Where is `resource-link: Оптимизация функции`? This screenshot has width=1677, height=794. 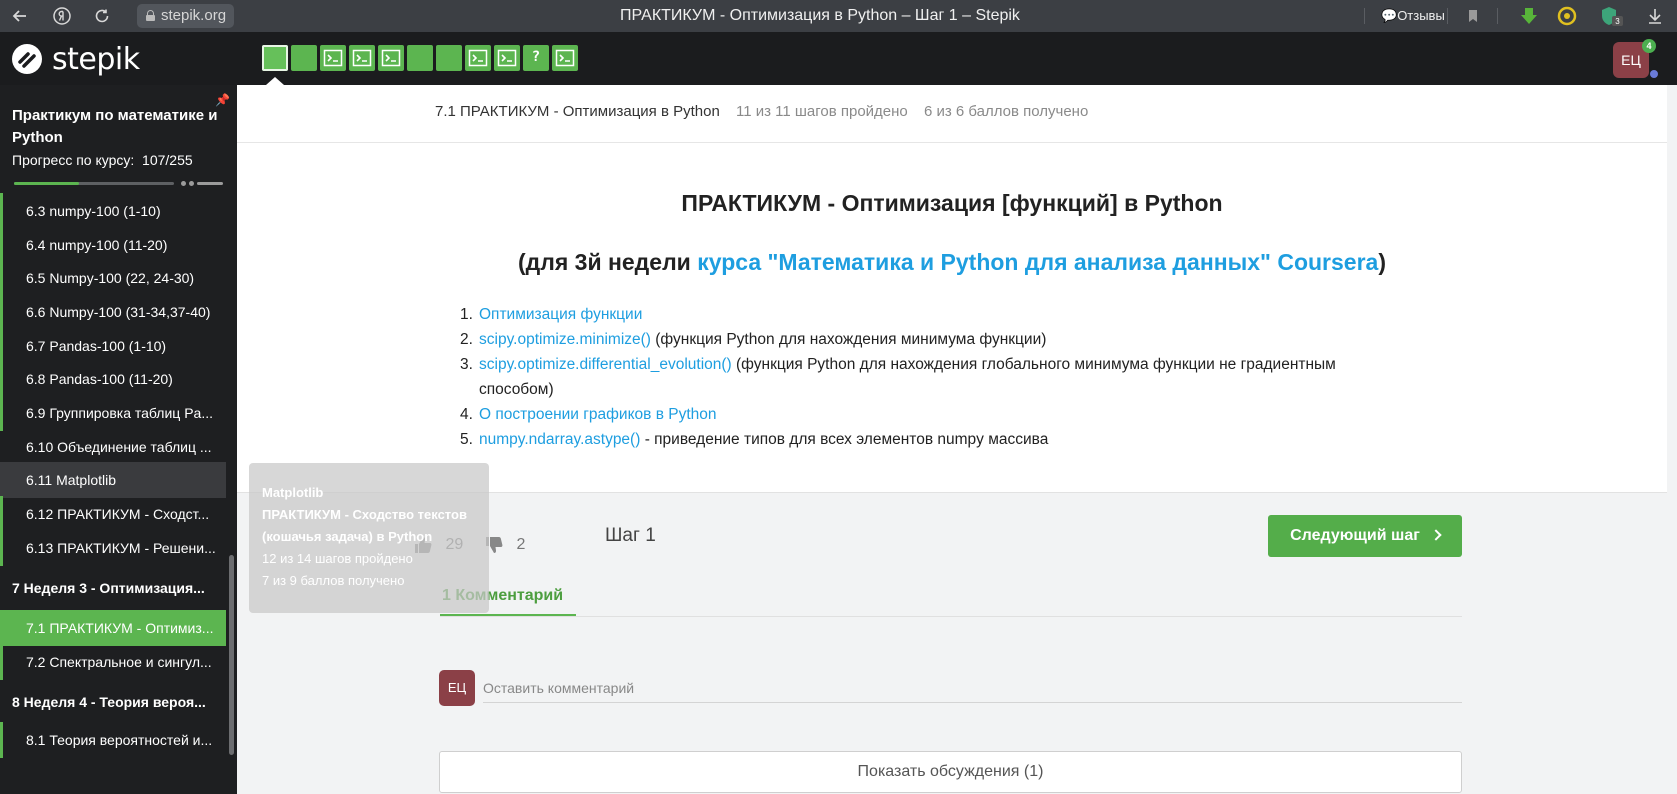
resource-link: Оптимизация функции is located at coordinates (560, 314).